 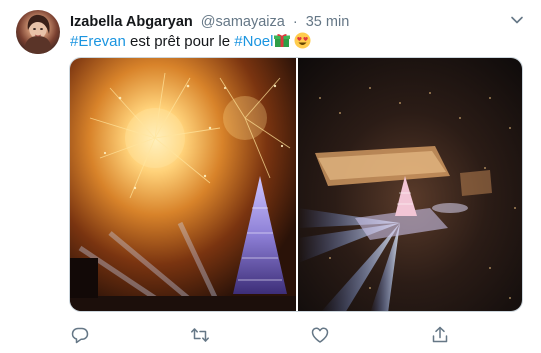 What do you see at coordinates (180, 41) in the screenshot?
I see `tweet-text-middle: est prêt pour le` at bounding box center [180, 41].